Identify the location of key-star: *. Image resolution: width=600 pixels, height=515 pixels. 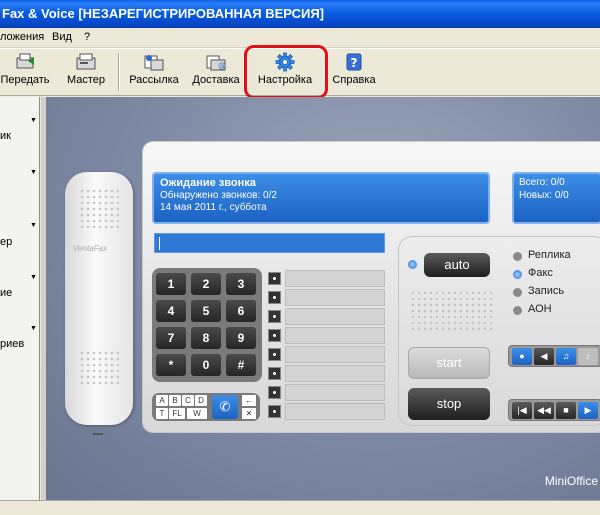
(171, 365).